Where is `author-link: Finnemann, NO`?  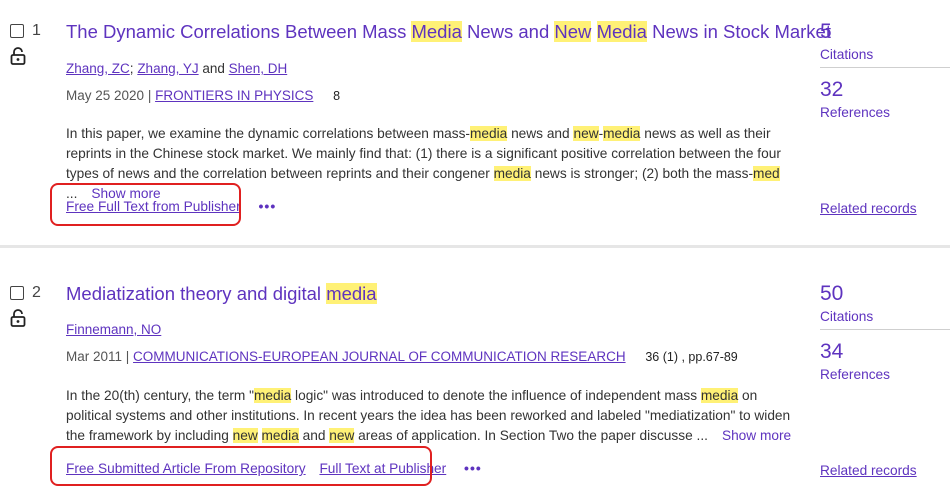 author-link: Finnemann, NO is located at coordinates (113, 329).